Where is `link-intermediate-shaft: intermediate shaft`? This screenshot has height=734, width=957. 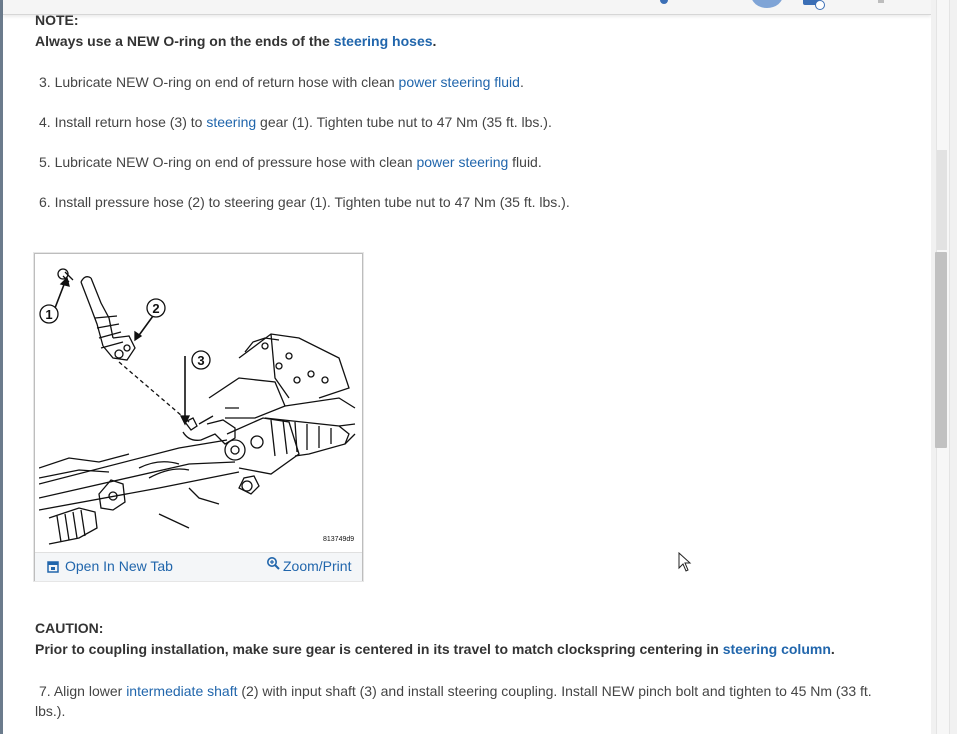
link-intermediate-shaft: intermediate shaft is located at coordinates (181, 691).